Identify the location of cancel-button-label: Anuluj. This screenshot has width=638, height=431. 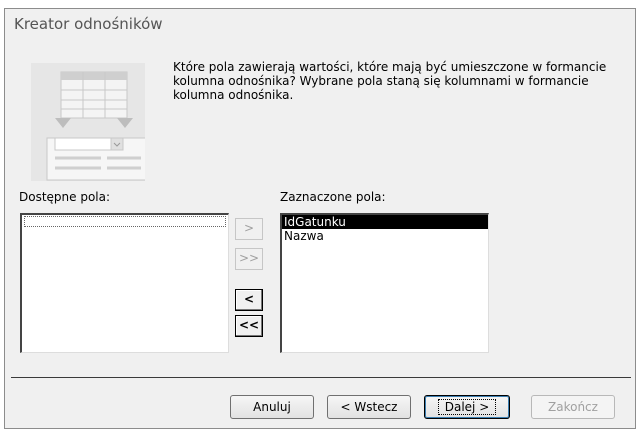
(272, 407).